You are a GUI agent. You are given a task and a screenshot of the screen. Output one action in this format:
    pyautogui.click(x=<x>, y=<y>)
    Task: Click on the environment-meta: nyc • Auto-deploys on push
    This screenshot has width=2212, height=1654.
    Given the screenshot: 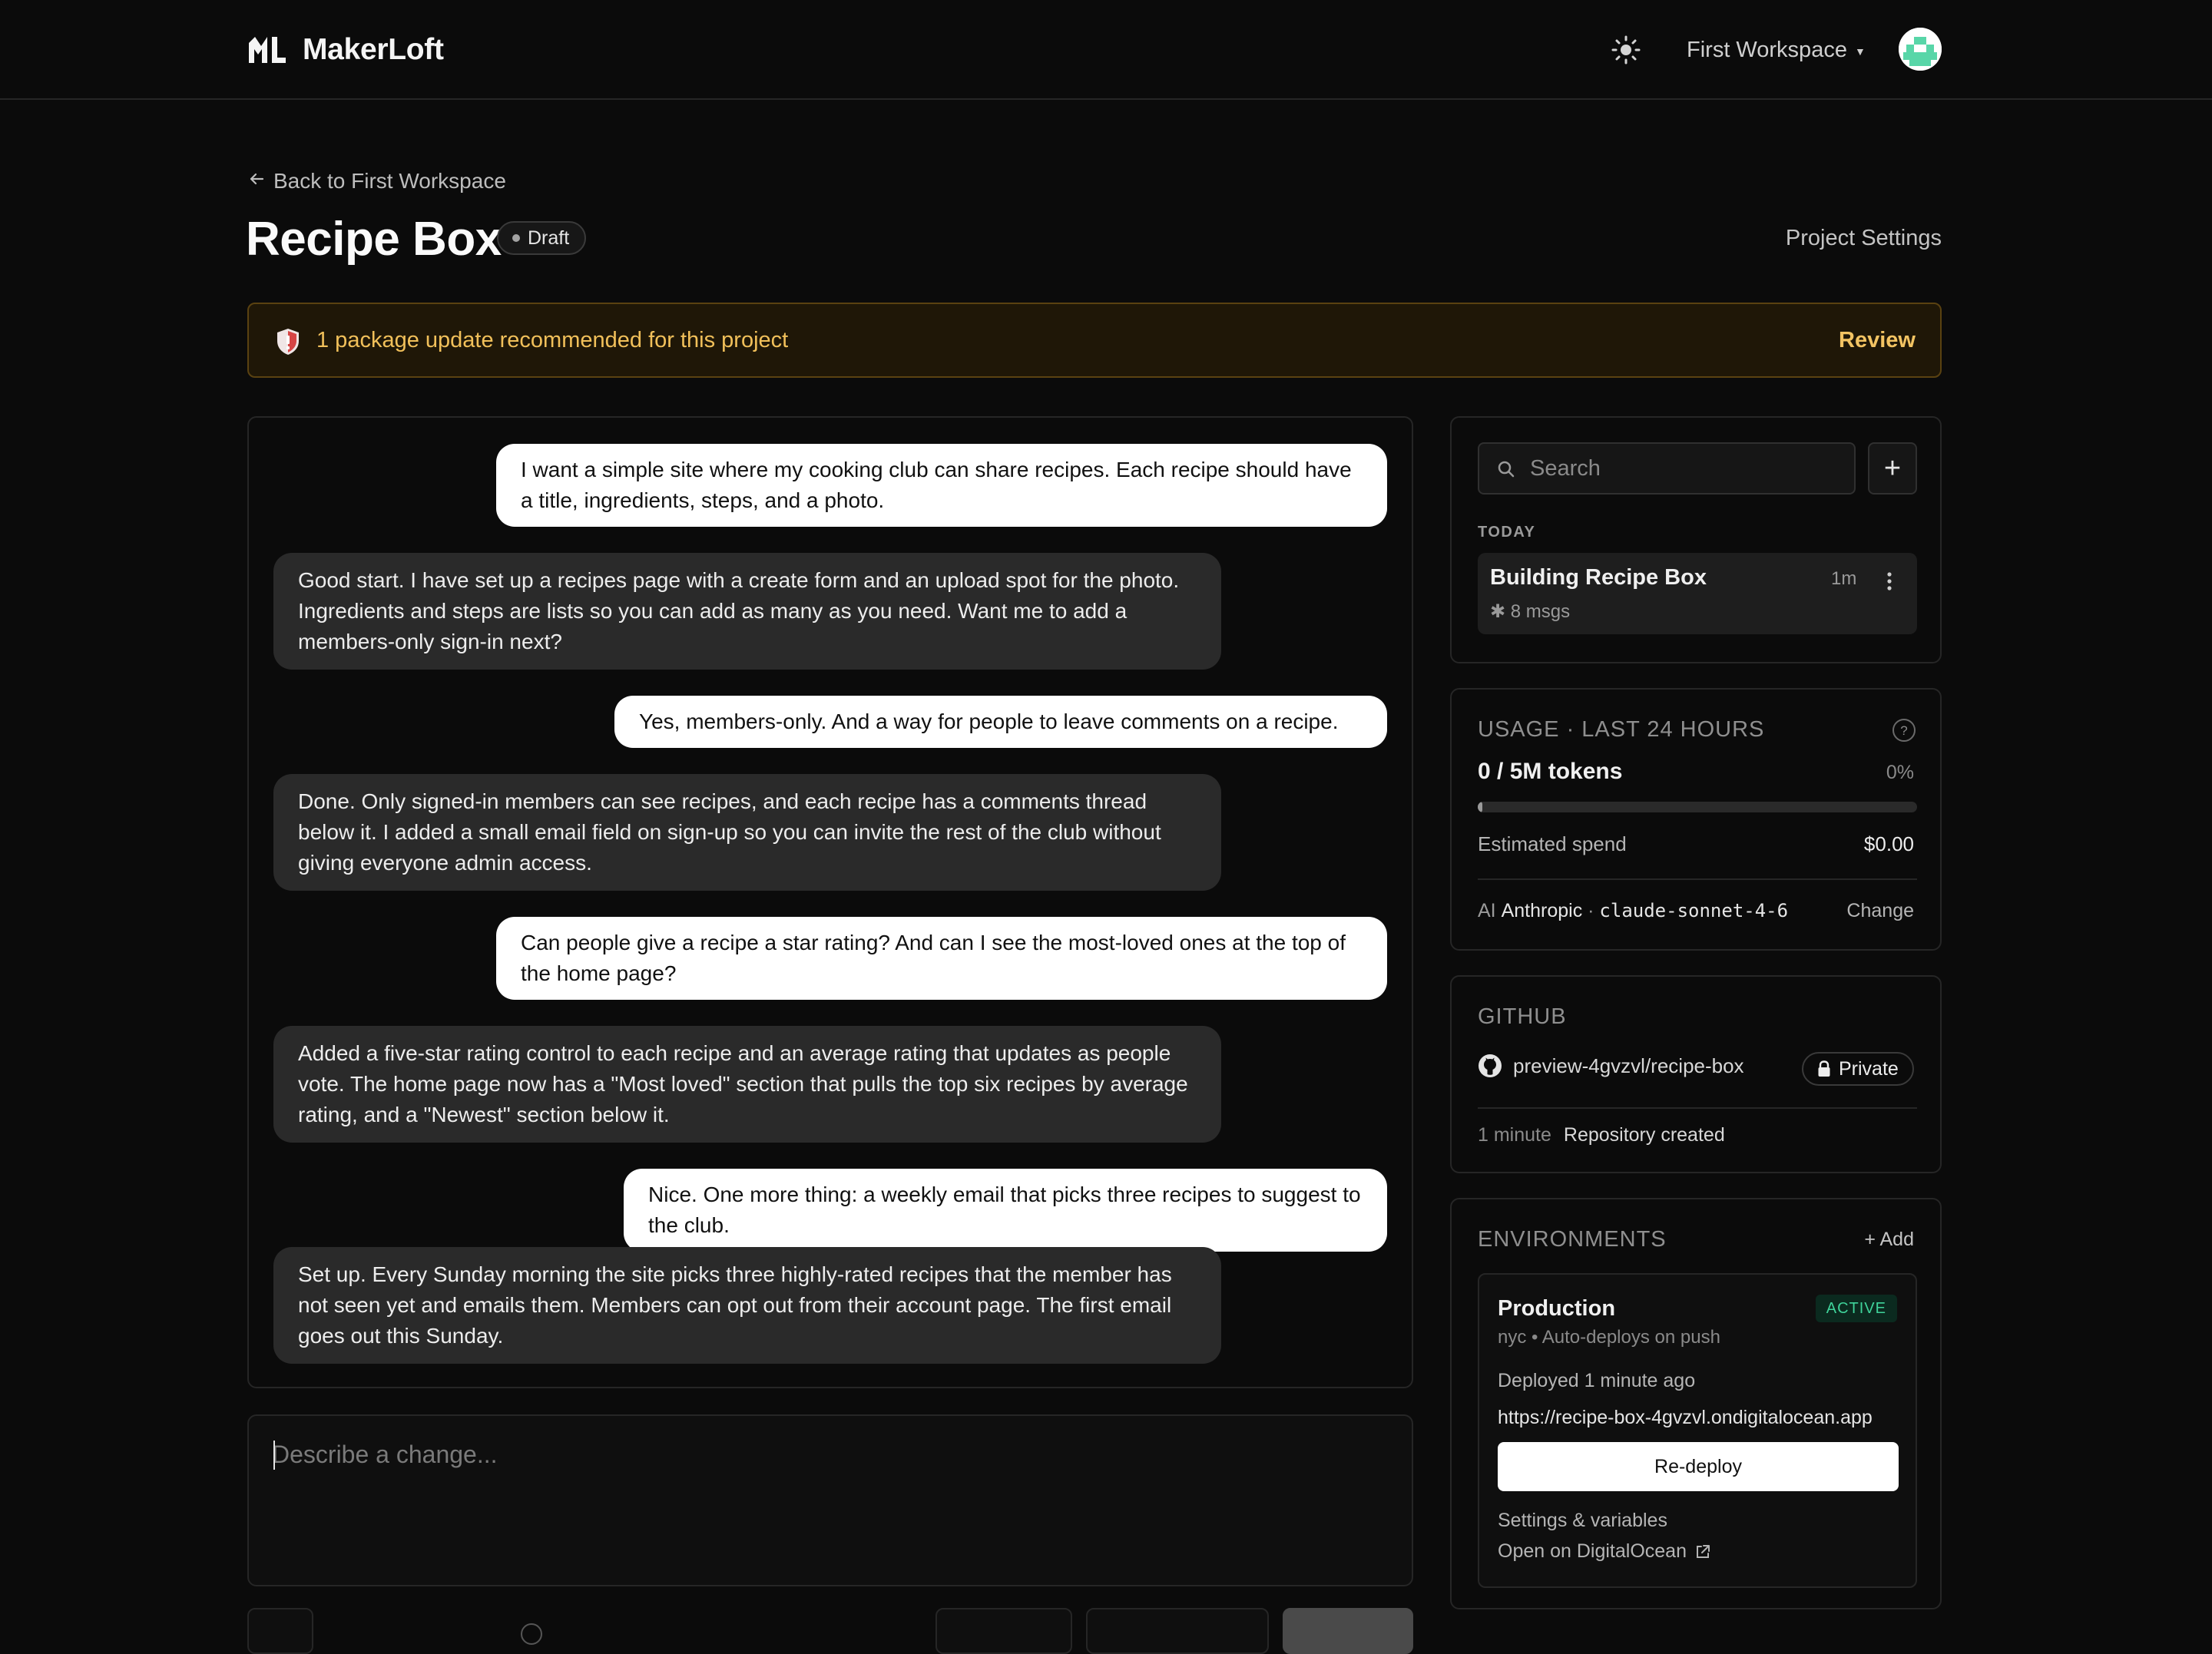 What is the action you would take?
    pyautogui.click(x=1609, y=1337)
    